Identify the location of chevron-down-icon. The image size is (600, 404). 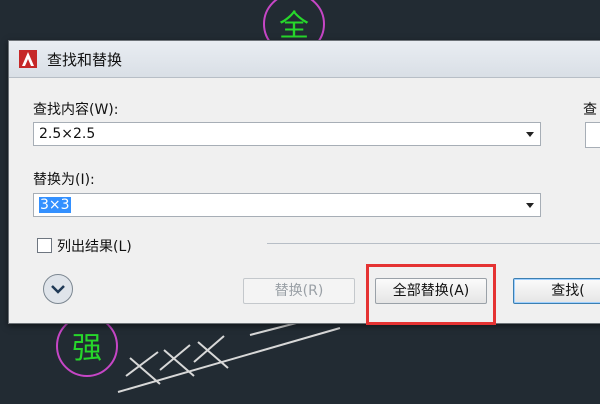
(58, 289).